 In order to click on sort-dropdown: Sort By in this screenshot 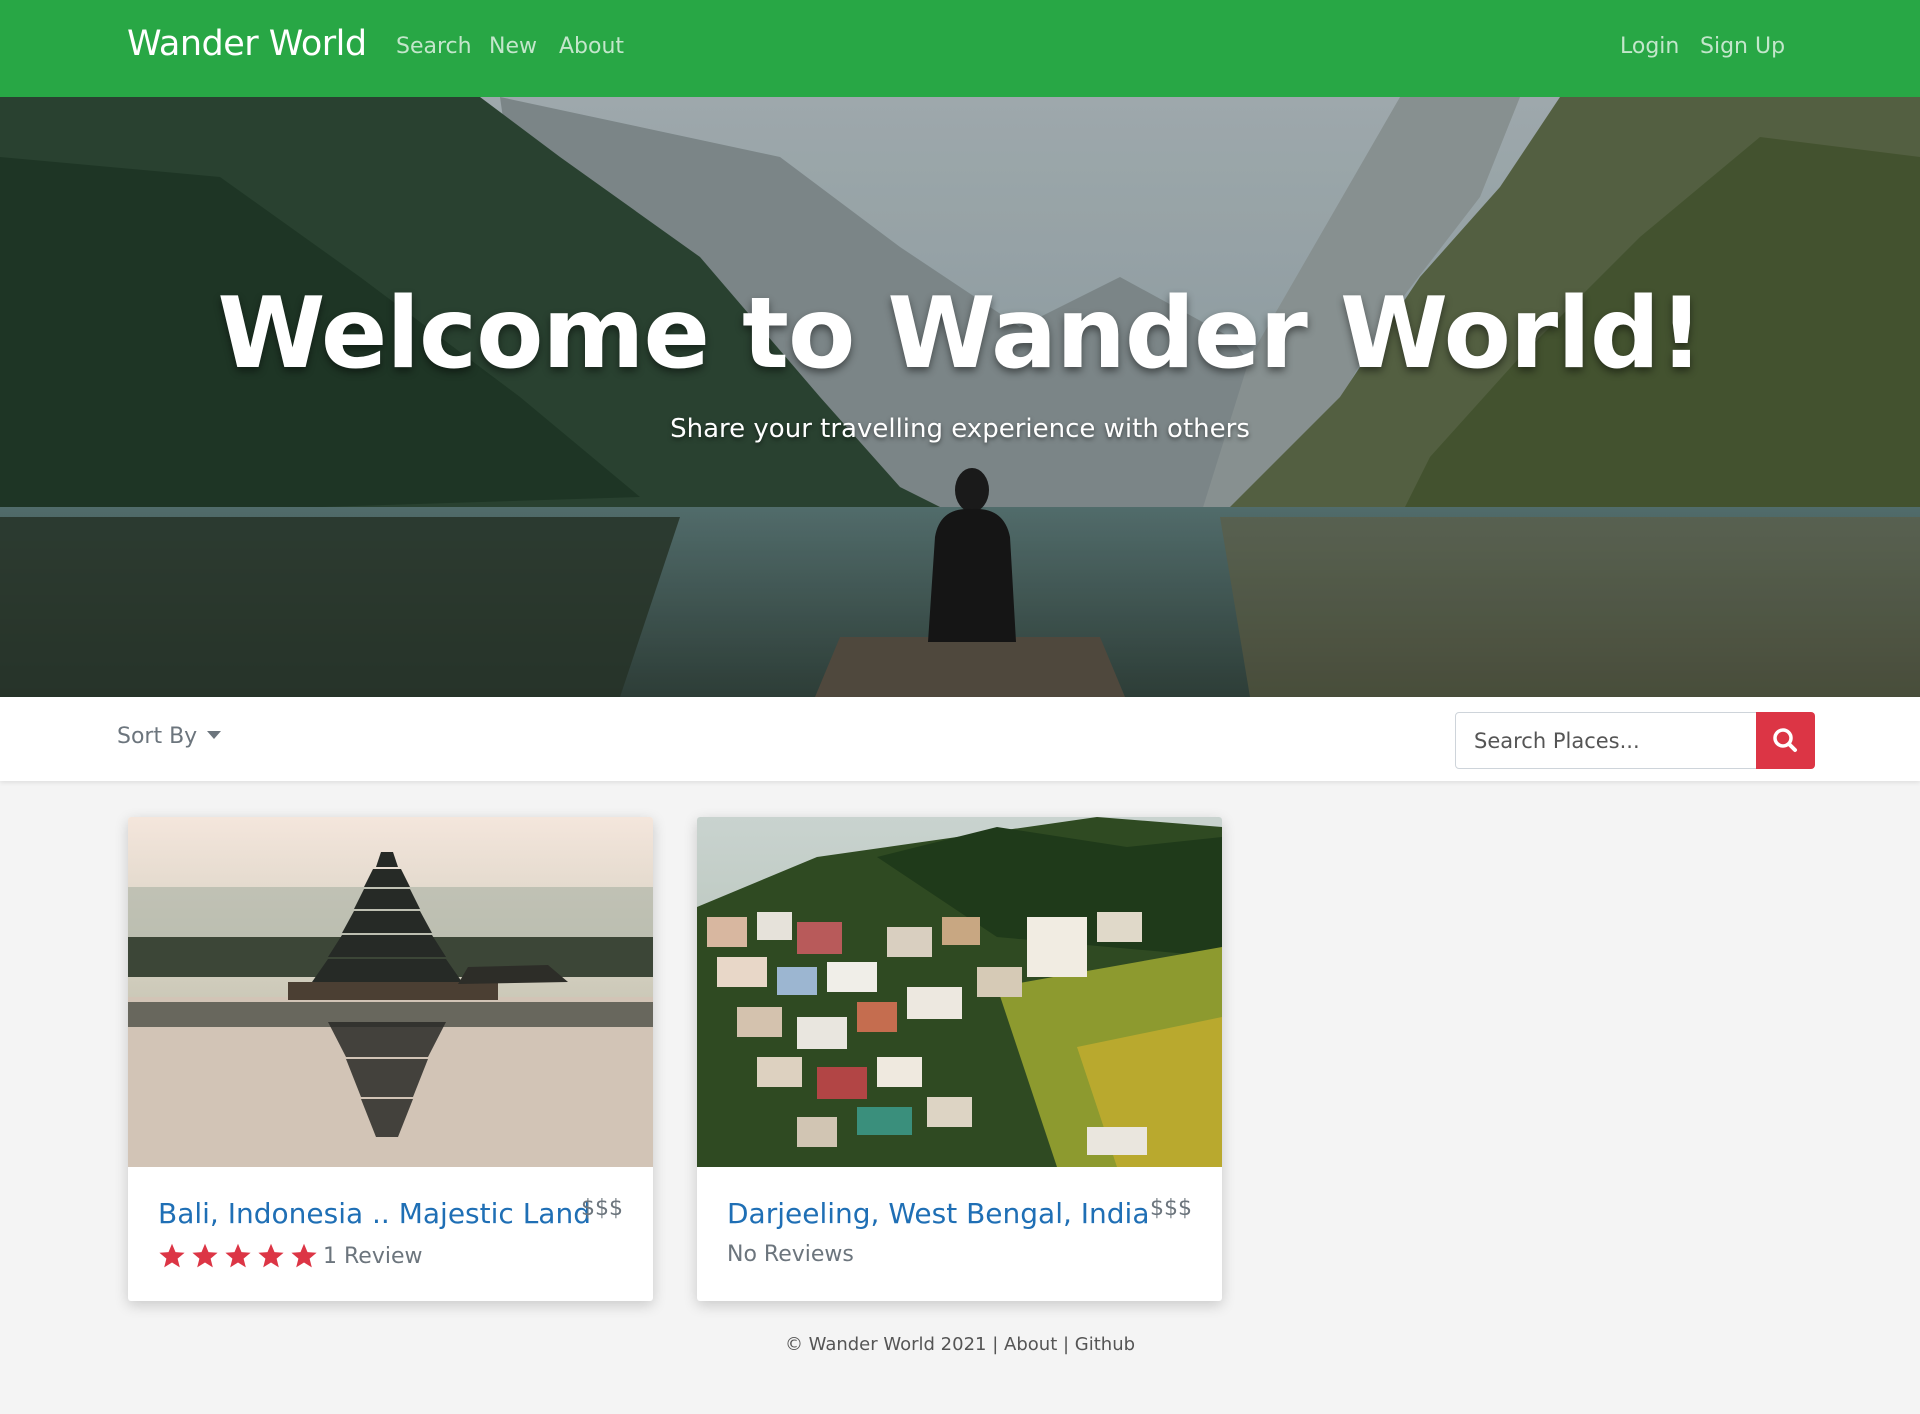, I will do `click(169, 736)`.